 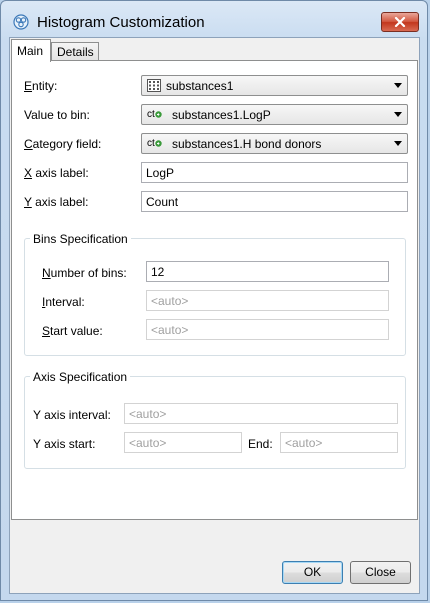 What do you see at coordinates (80, 377) in the screenshot?
I see `axis-specification-title: Axis Specification` at bounding box center [80, 377].